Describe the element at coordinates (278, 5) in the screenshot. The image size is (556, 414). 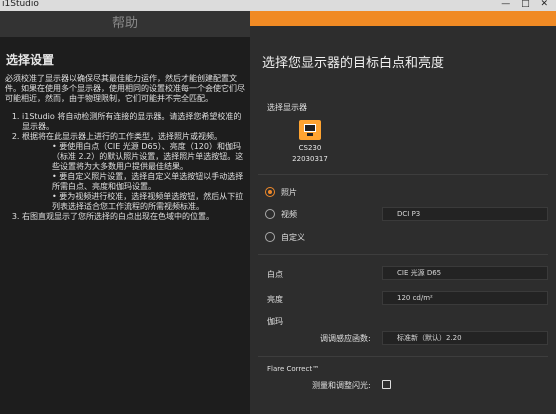
I see `title-bar: i1Studio — □ ✕` at that location.